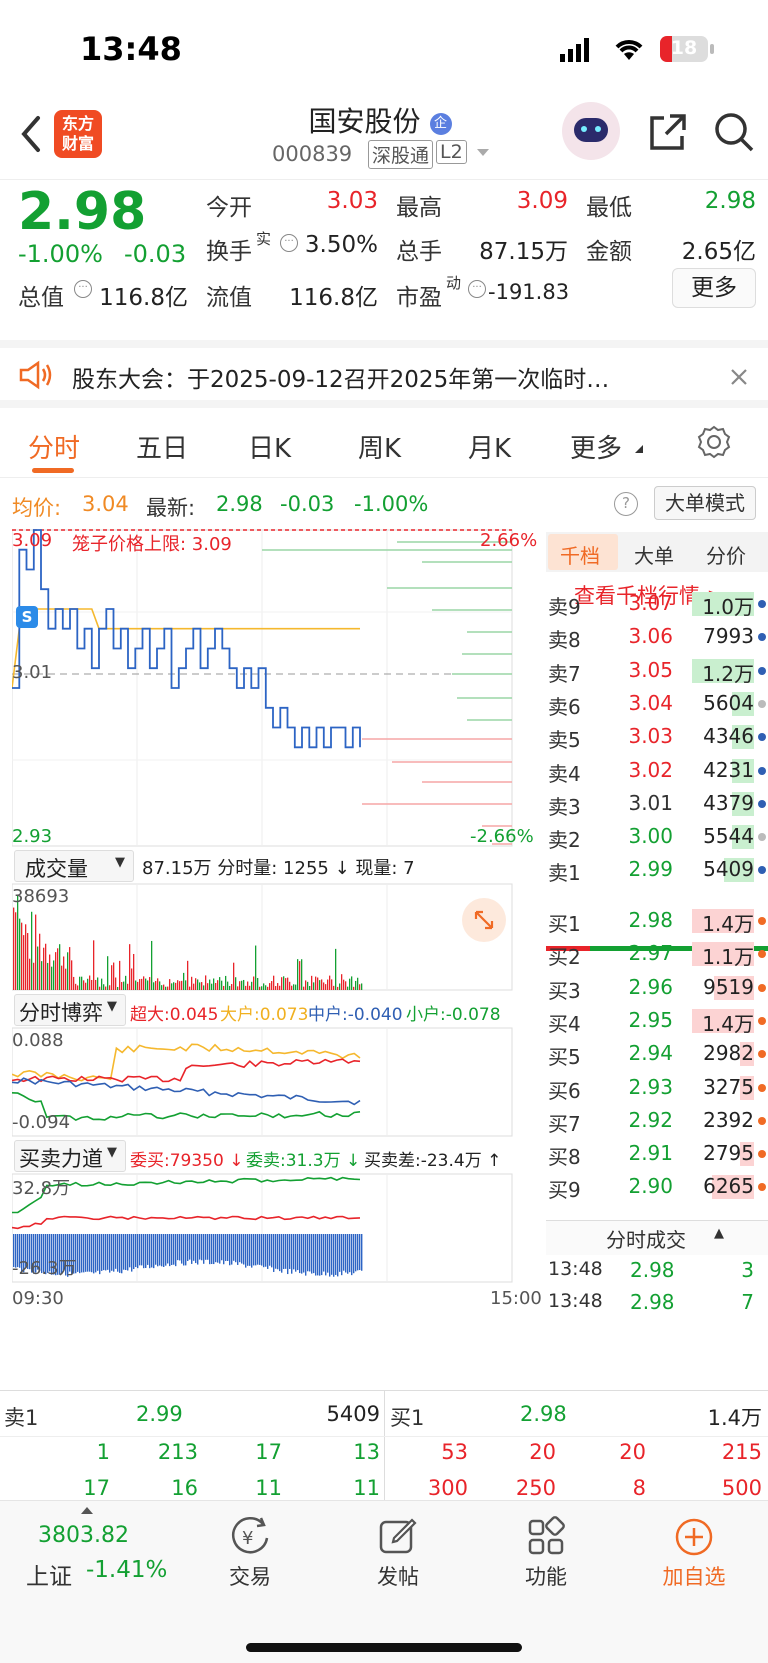 Image resolution: width=768 pixels, height=1663 pixels. What do you see at coordinates (27, 617) in the screenshot?
I see `sell-signal-marker: S` at bounding box center [27, 617].